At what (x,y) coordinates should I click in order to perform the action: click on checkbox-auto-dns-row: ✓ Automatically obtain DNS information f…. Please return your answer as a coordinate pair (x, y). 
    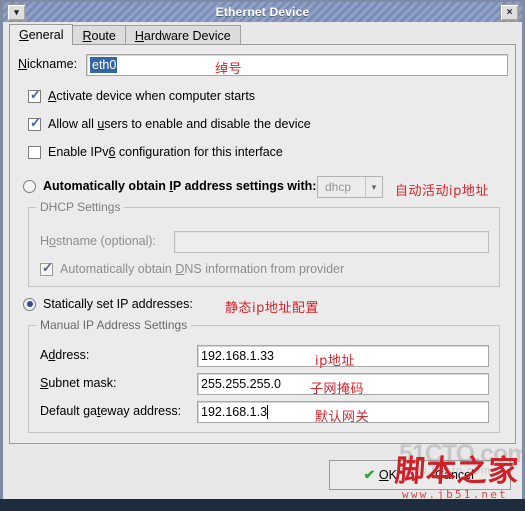
    Looking at the image, I should click on (192, 267).